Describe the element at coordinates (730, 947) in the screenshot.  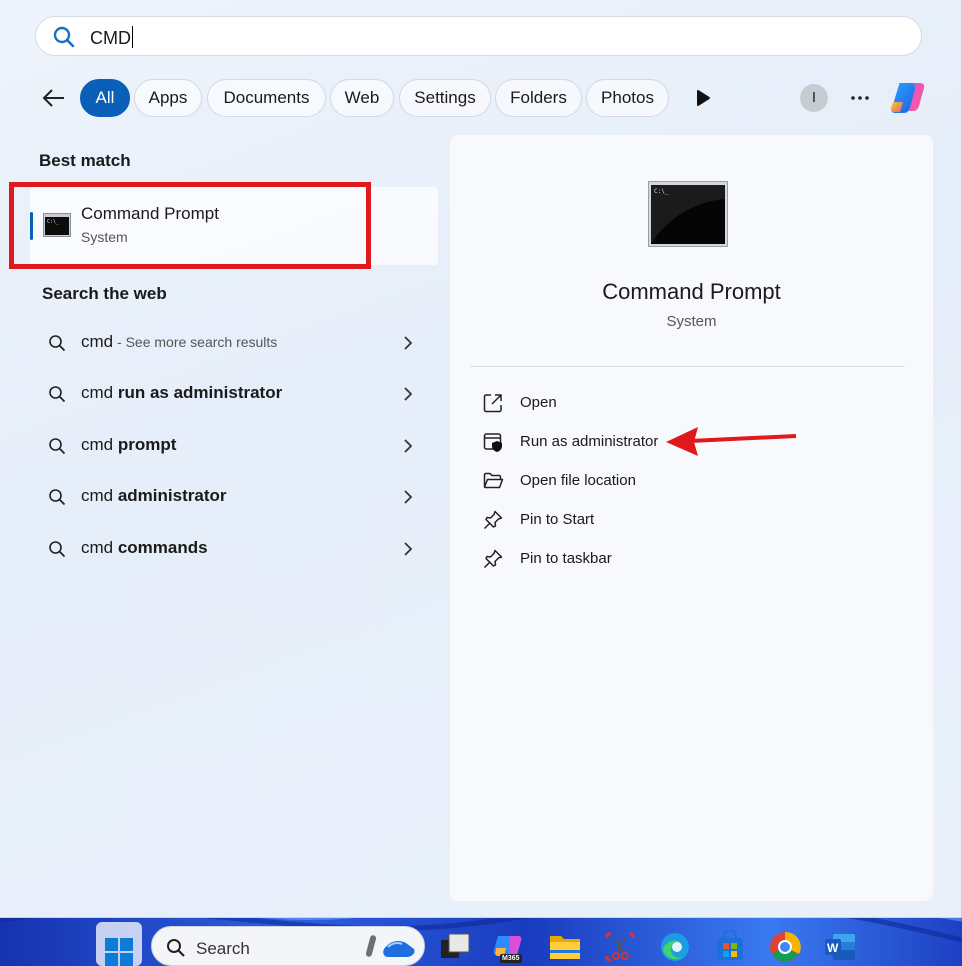
I see `store-icon` at that location.